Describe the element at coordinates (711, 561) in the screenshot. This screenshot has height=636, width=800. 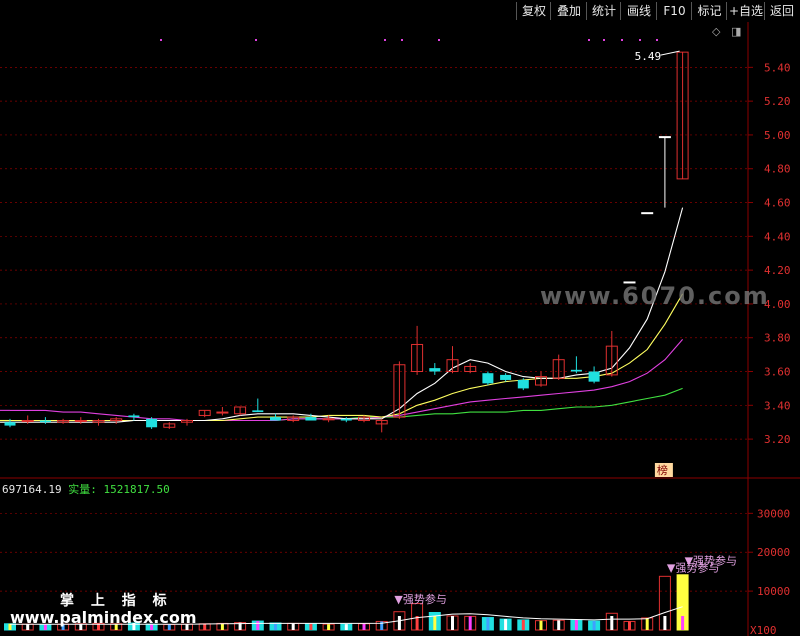
I see `signal-text-3: ▼强势参与` at that location.